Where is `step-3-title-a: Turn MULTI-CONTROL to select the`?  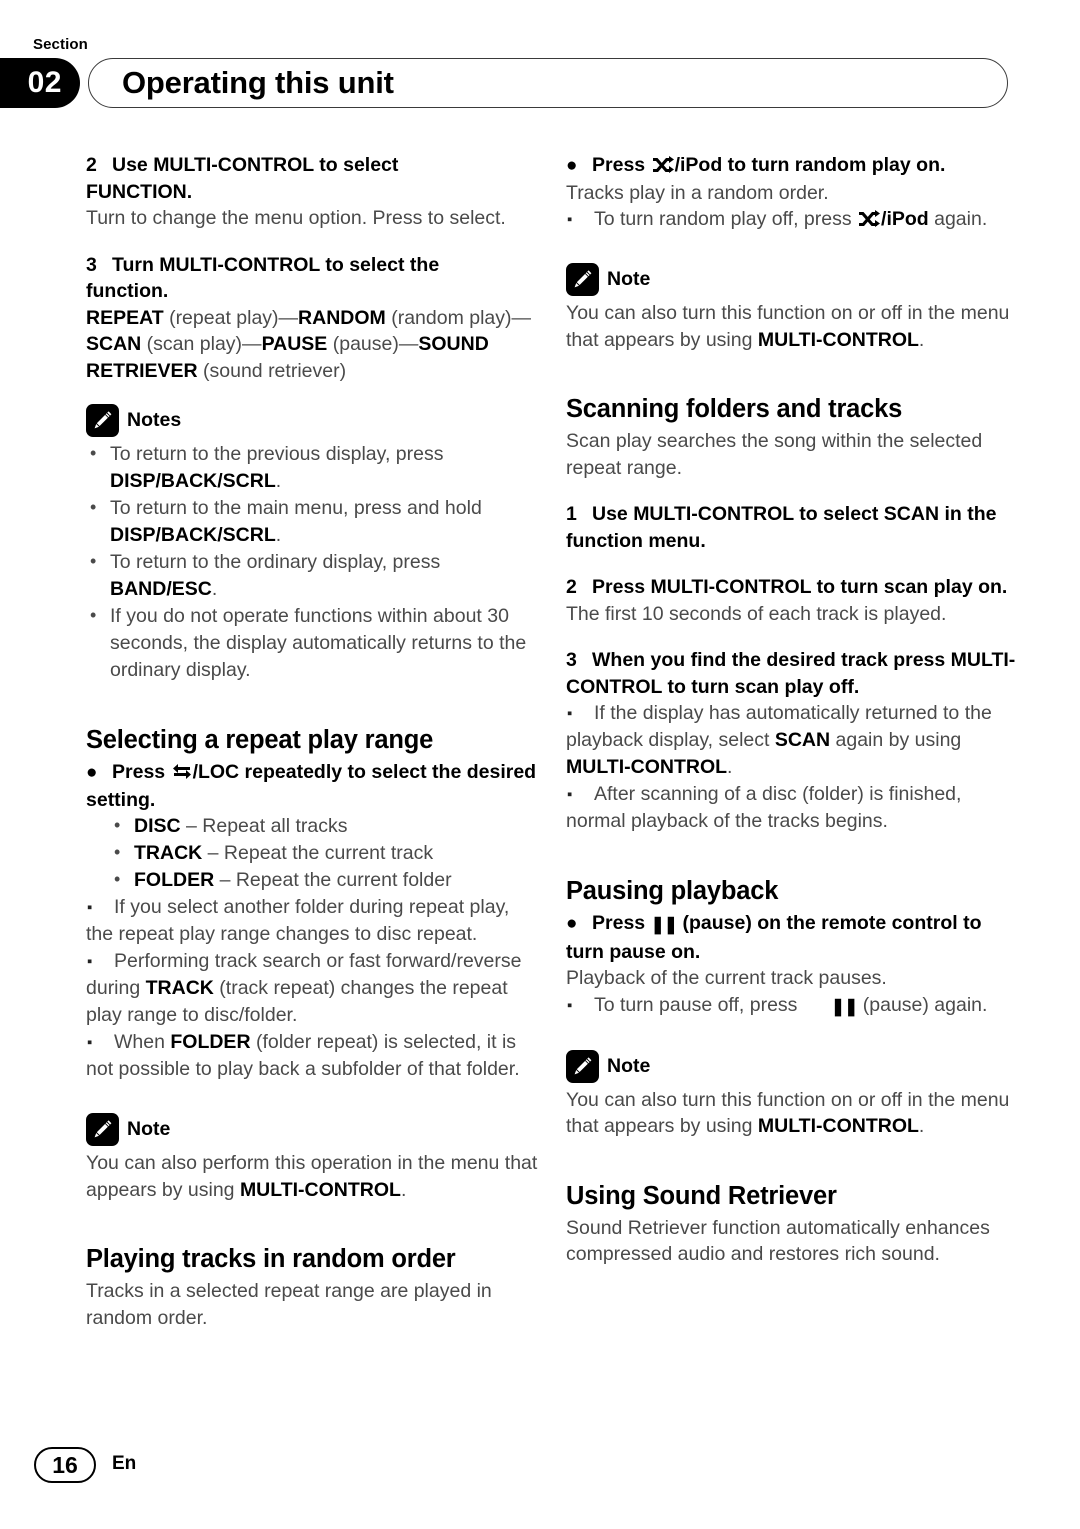
step-3-title-a: Turn MULTI-CONTROL to select the is located at coordinates (276, 264).